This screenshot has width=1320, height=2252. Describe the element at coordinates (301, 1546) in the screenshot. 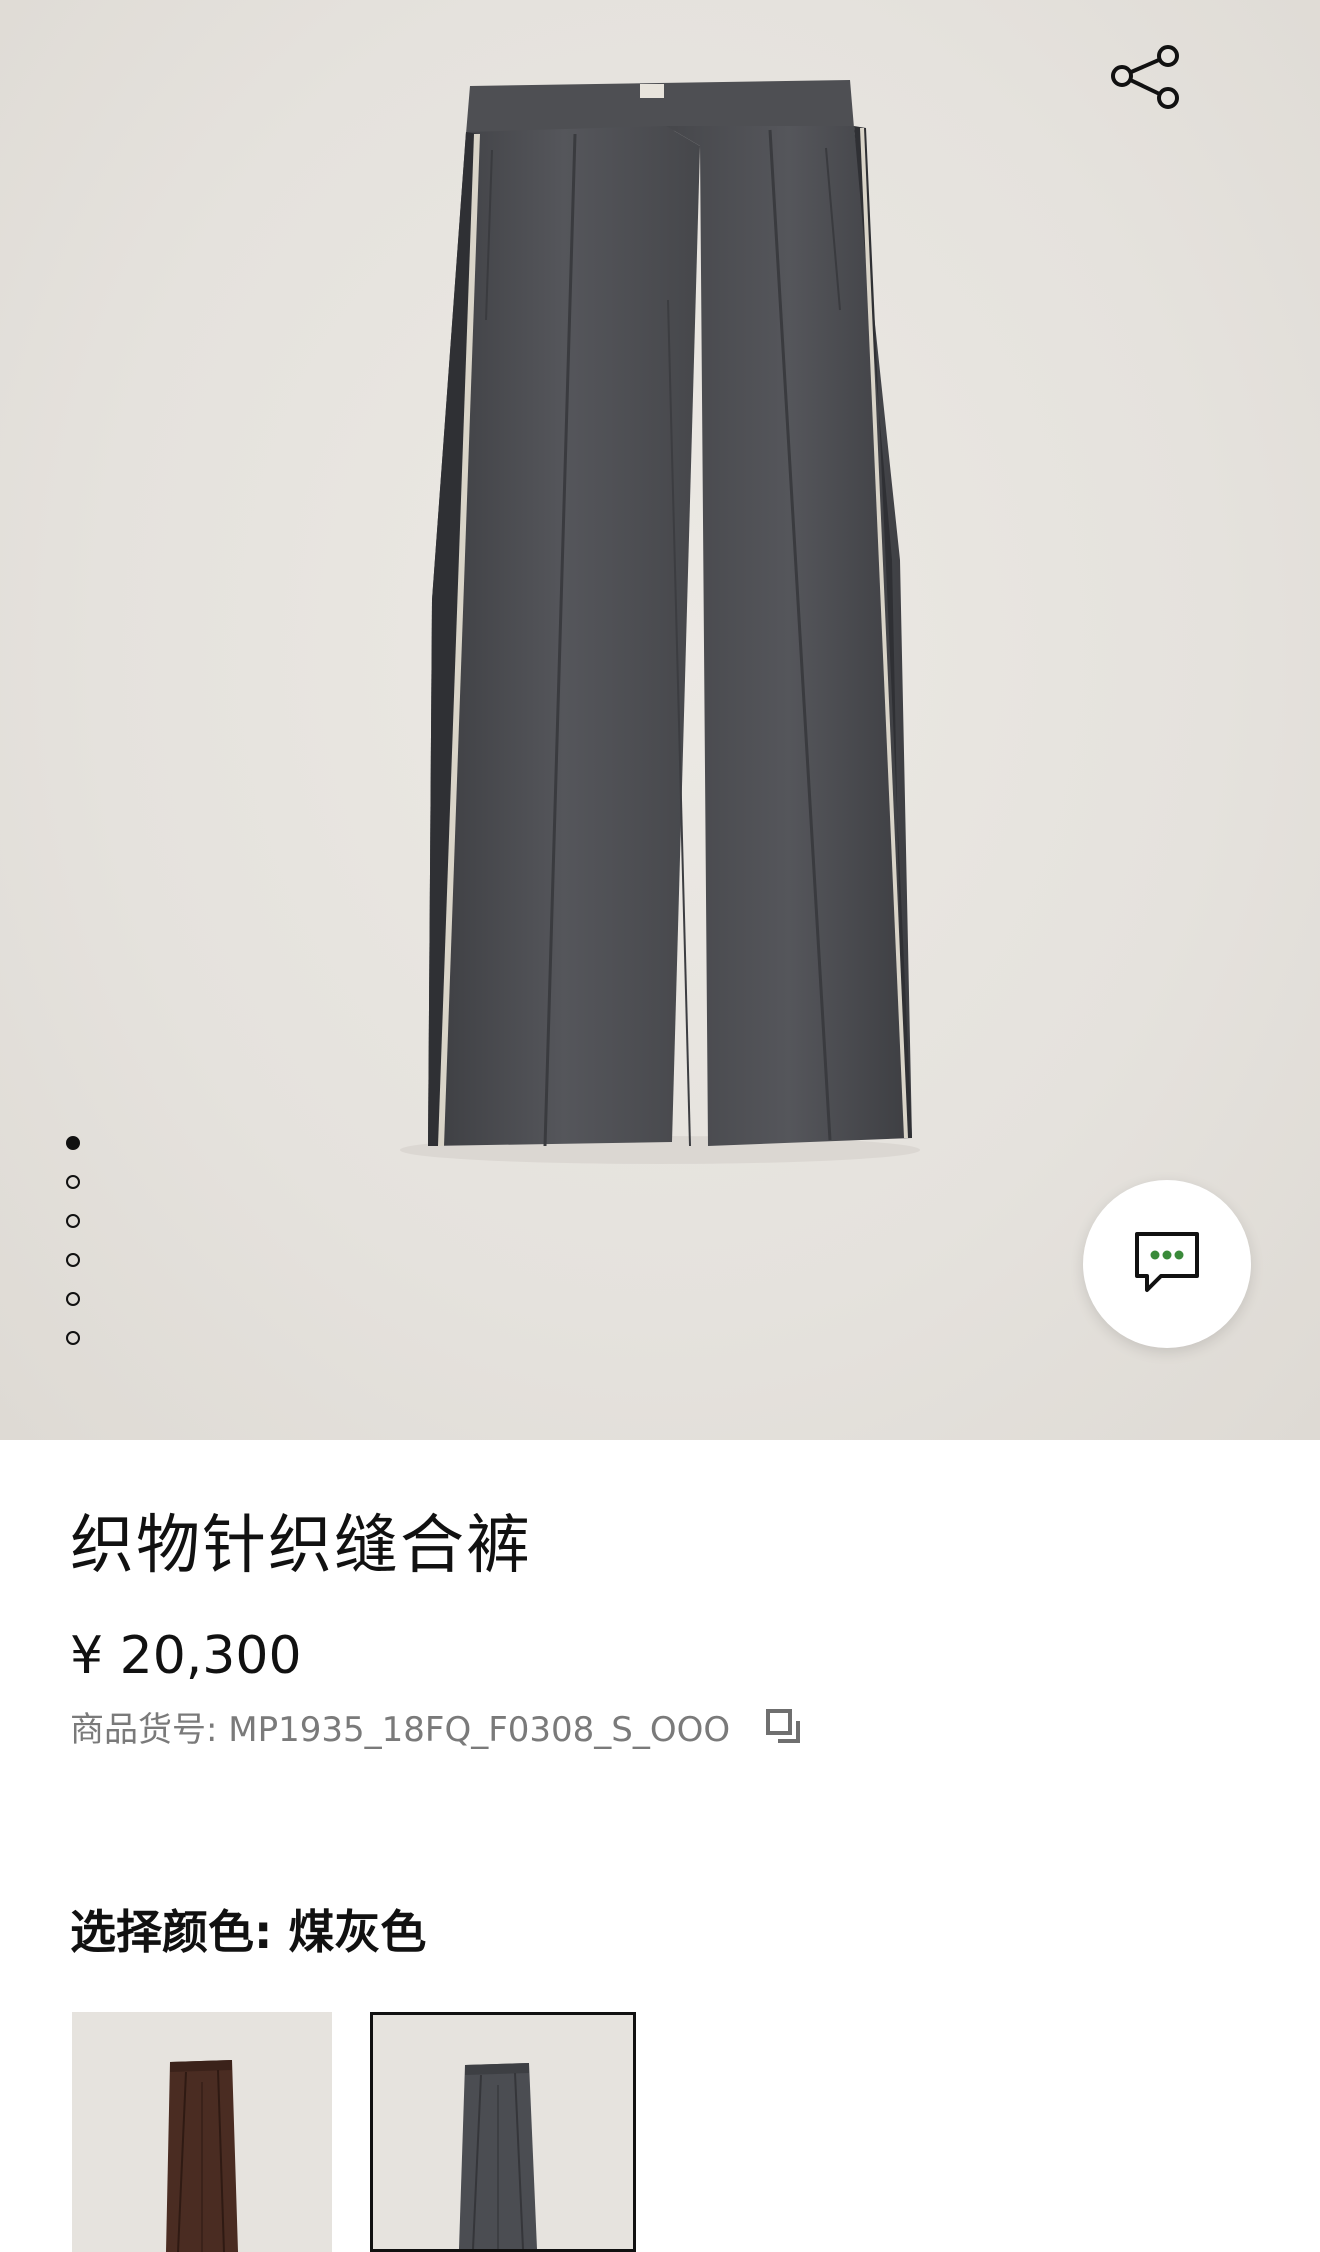

I see `product-title: 织物针织缝合裤` at that location.